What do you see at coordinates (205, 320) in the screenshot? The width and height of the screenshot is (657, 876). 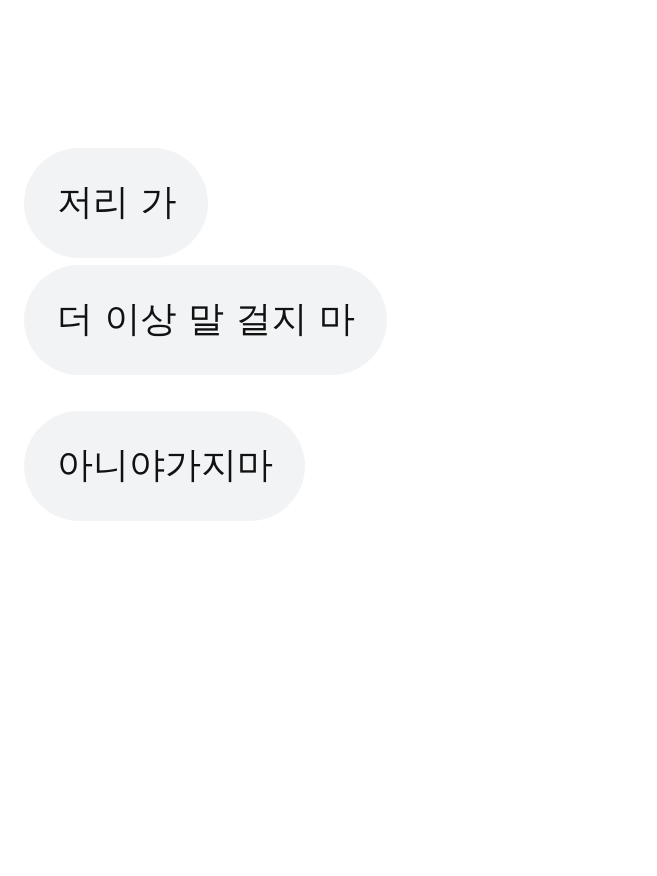 I see `message-bubble: 더 이상 말 걸지 마` at bounding box center [205, 320].